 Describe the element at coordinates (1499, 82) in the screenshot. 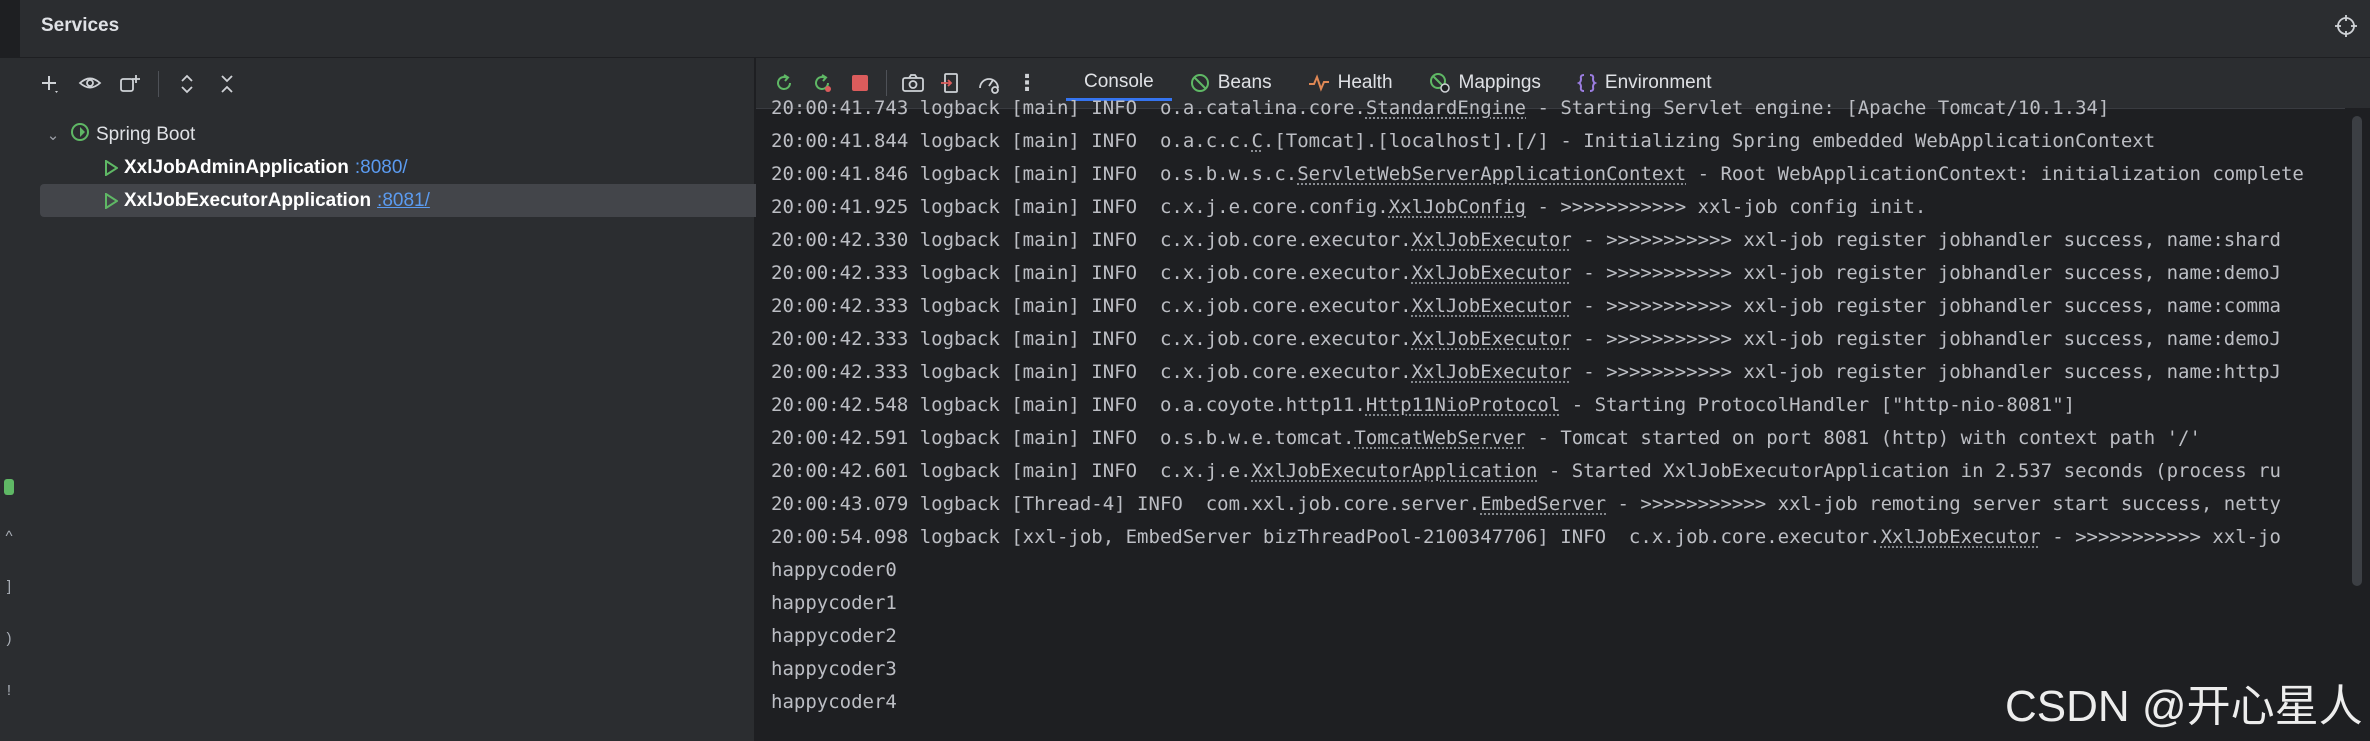

I see `tab-label: Mappings` at that location.